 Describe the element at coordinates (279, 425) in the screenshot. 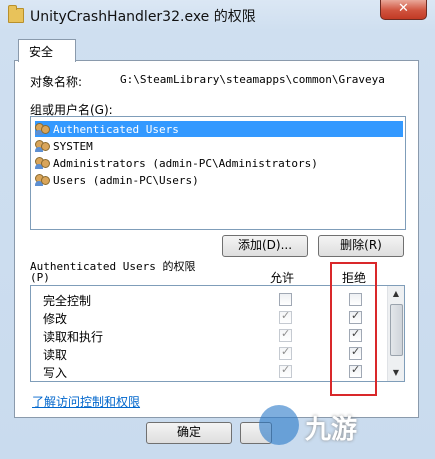

I see `watermark-logo-icon` at that location.